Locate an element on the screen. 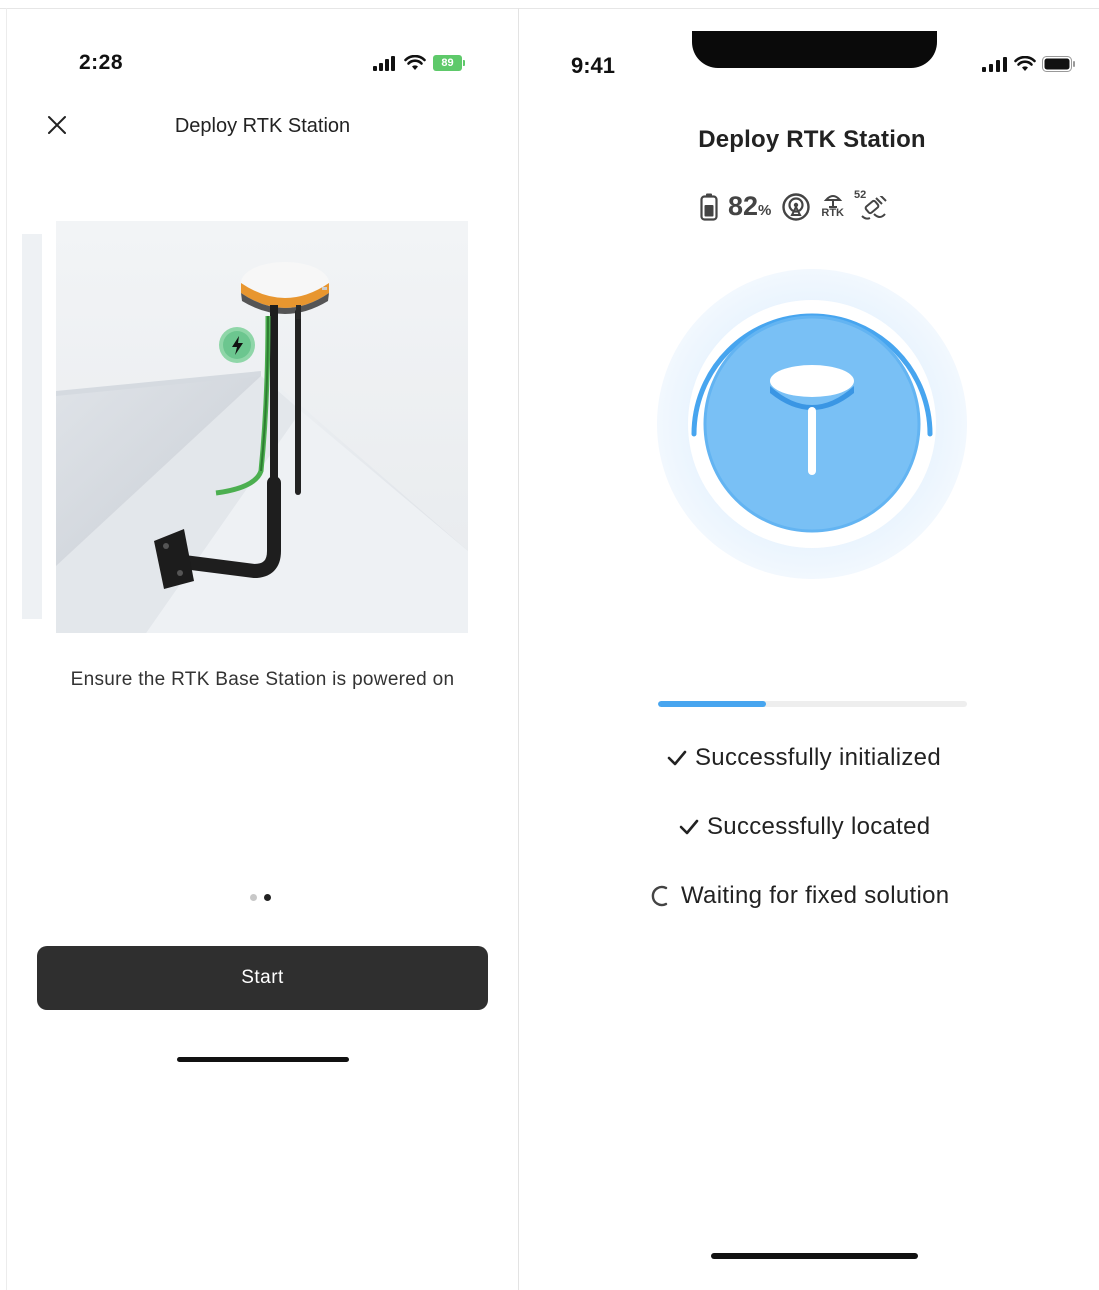 This screenshot has width=1099, height=1290. pagination-dots is located at coordinates (260, 897).